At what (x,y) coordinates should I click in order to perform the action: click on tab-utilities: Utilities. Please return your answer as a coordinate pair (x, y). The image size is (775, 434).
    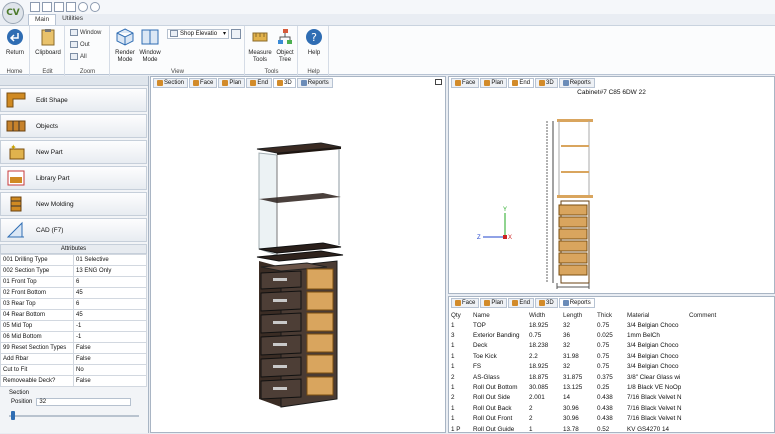
    Looking at the image, I should click on (72, 19).